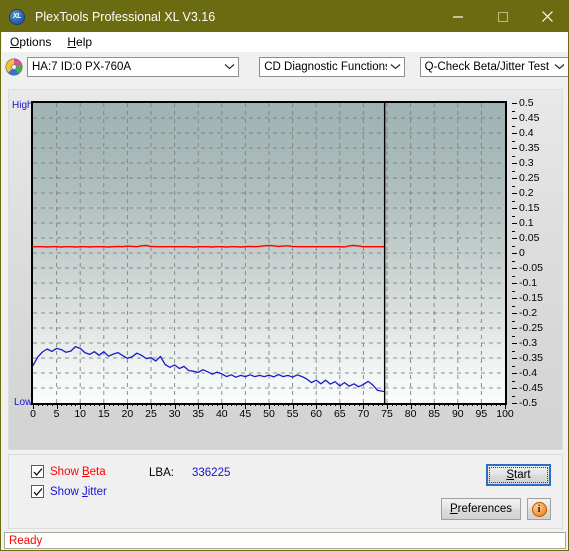 The height and width of the screenshot is (551, 569). I want to click on start-button: Start, so click(518, 475).